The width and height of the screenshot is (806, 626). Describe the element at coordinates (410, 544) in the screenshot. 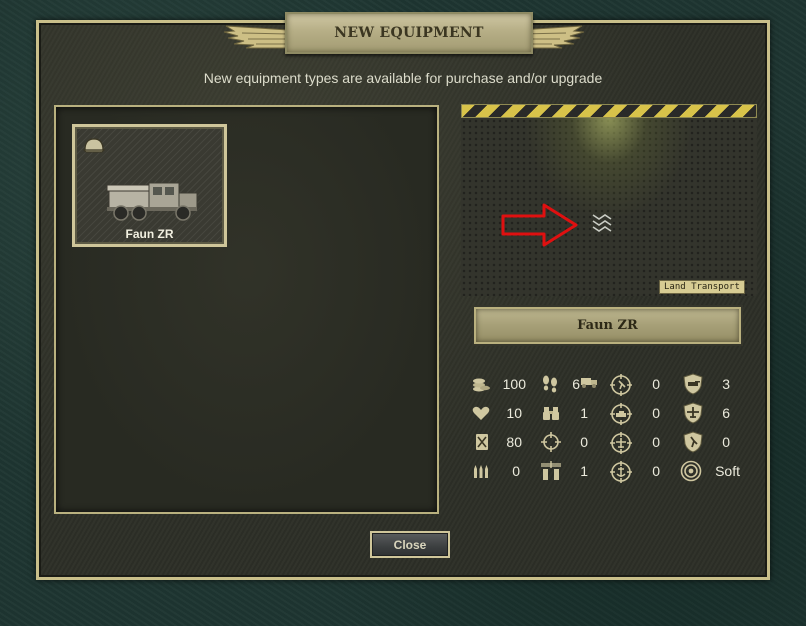

I see `close-button: Close` at that location.